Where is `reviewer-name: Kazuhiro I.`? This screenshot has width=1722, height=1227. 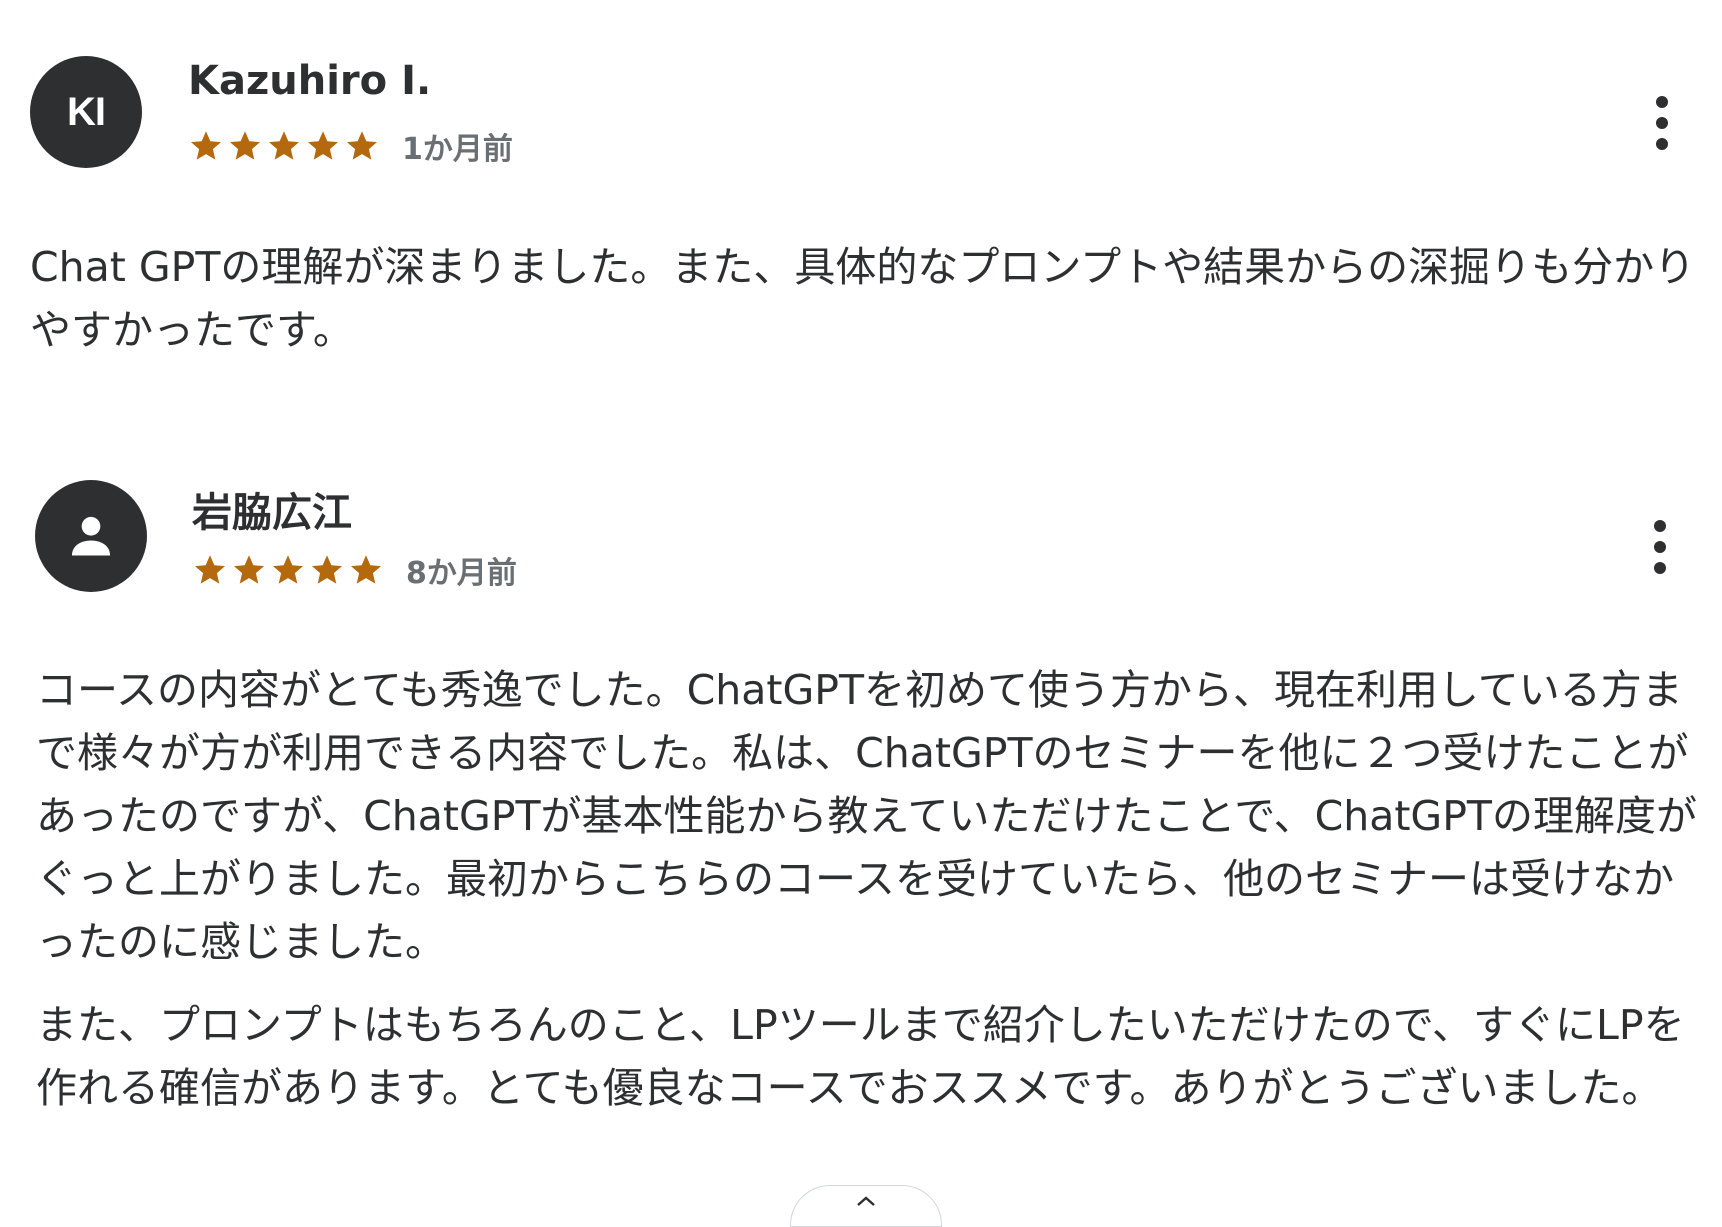 reviewer-name: Kazuhiro I. is located at coordinates (310, 81).